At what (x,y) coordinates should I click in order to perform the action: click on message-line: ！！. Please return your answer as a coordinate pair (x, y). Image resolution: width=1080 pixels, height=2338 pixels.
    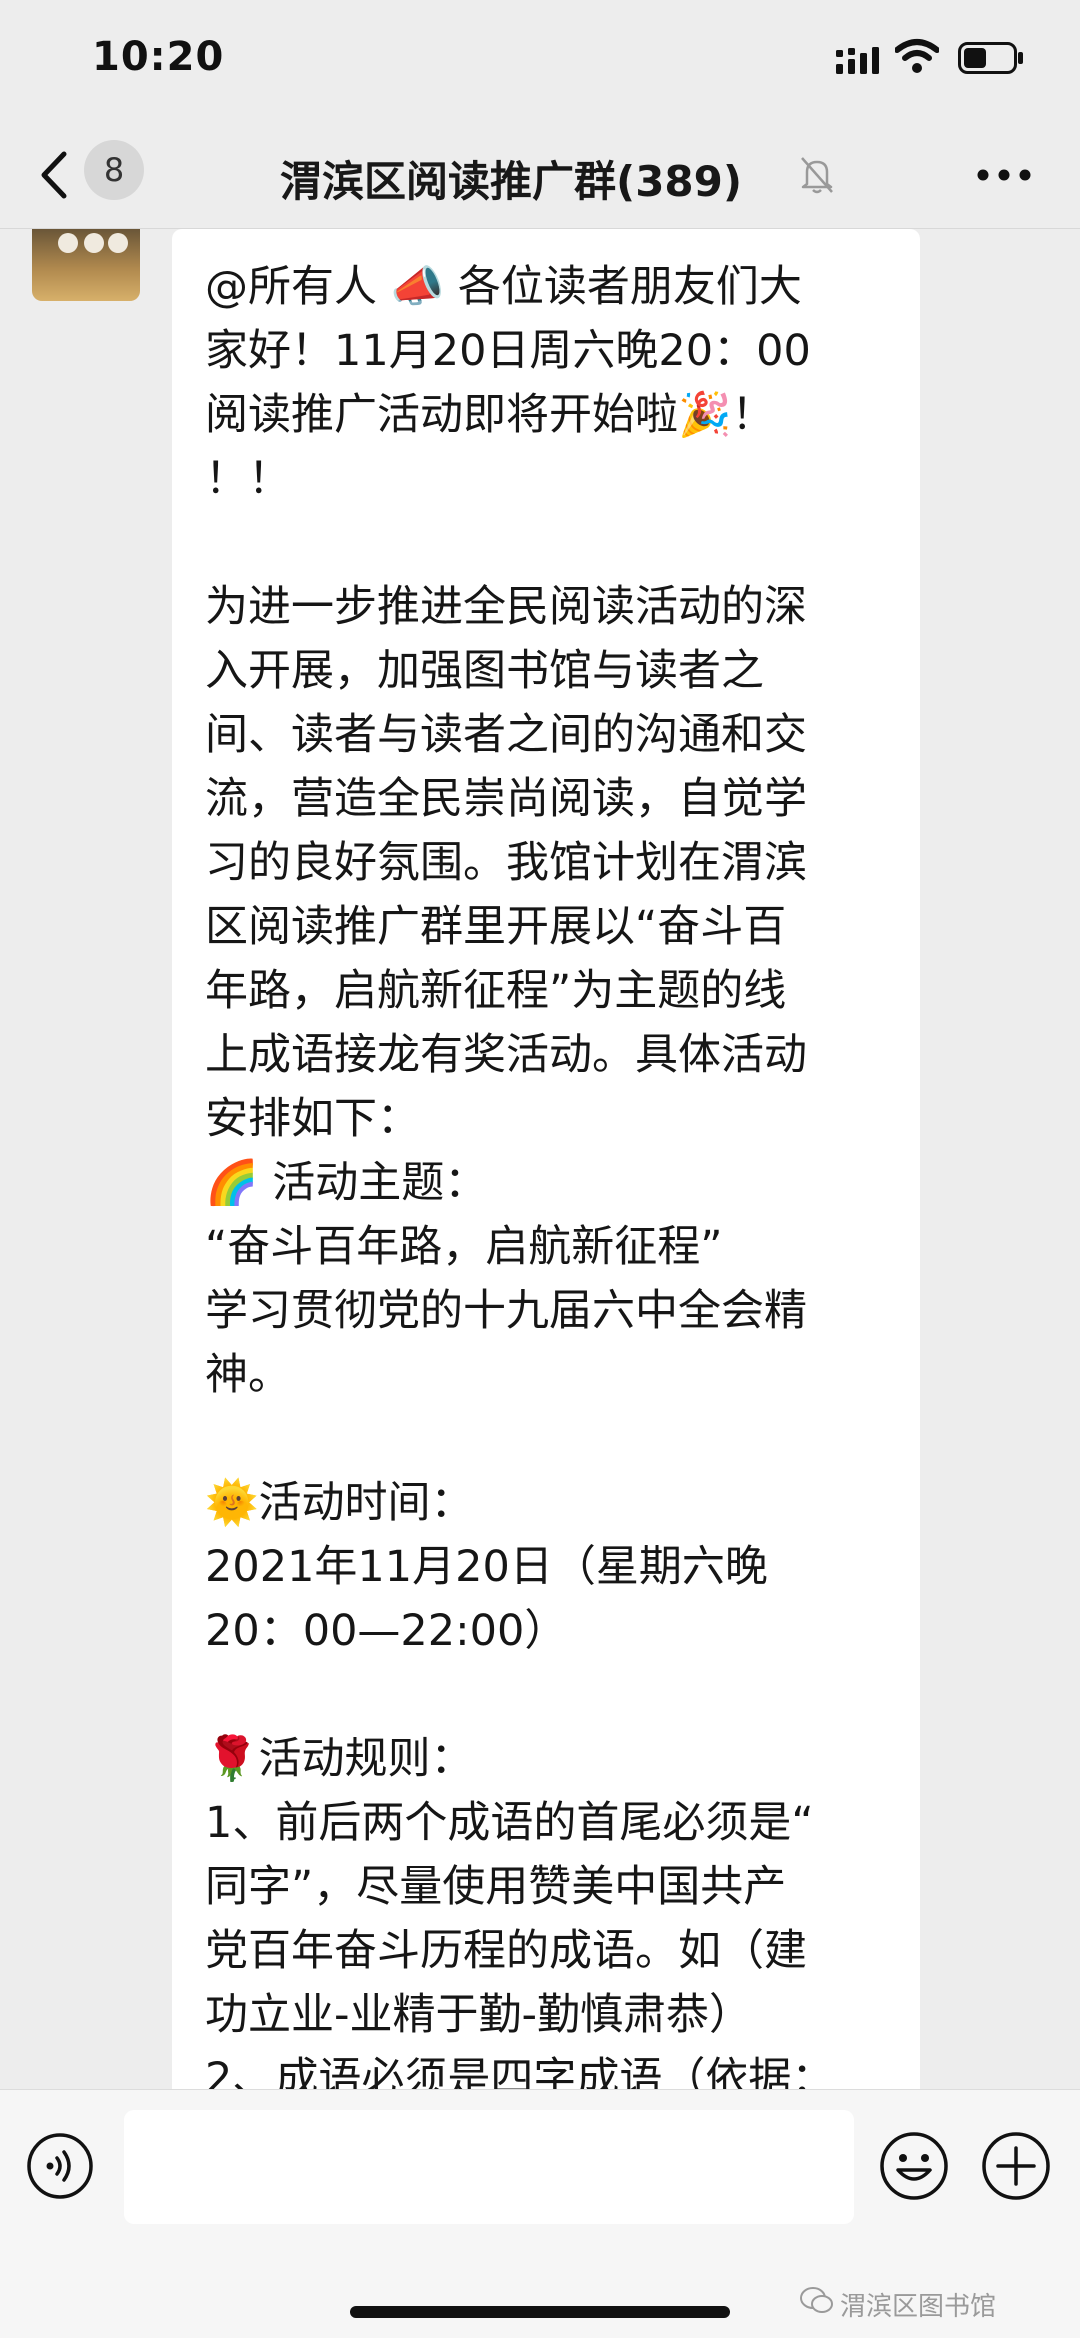
    Looking at the image, I should click on (248, 479).